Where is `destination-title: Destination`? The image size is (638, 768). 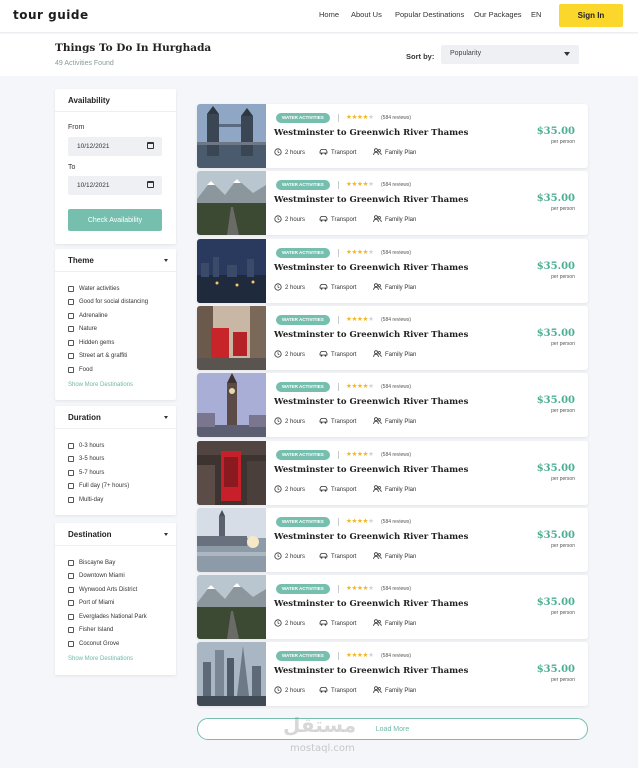
destination-title: Destination is located at coordinates (90, 534).